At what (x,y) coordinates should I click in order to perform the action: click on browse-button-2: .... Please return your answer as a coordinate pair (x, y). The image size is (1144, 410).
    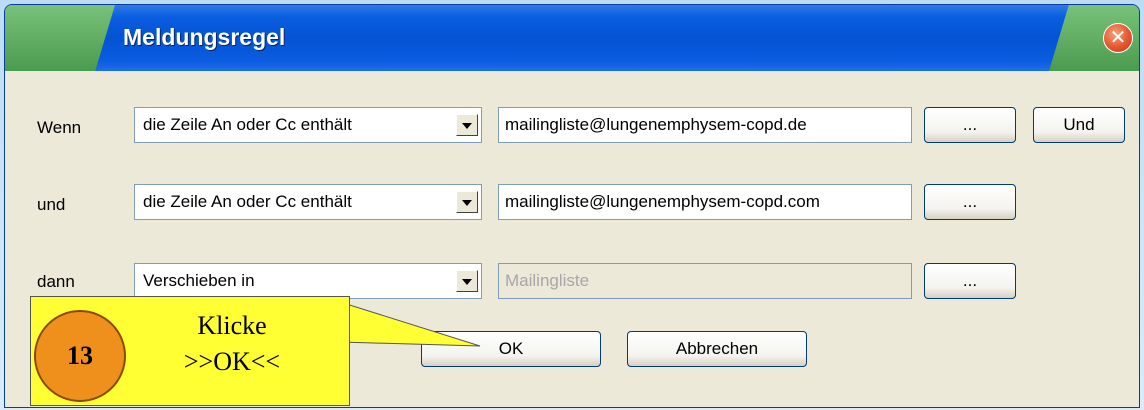
    Looking at the image, I should click on (970, 202).